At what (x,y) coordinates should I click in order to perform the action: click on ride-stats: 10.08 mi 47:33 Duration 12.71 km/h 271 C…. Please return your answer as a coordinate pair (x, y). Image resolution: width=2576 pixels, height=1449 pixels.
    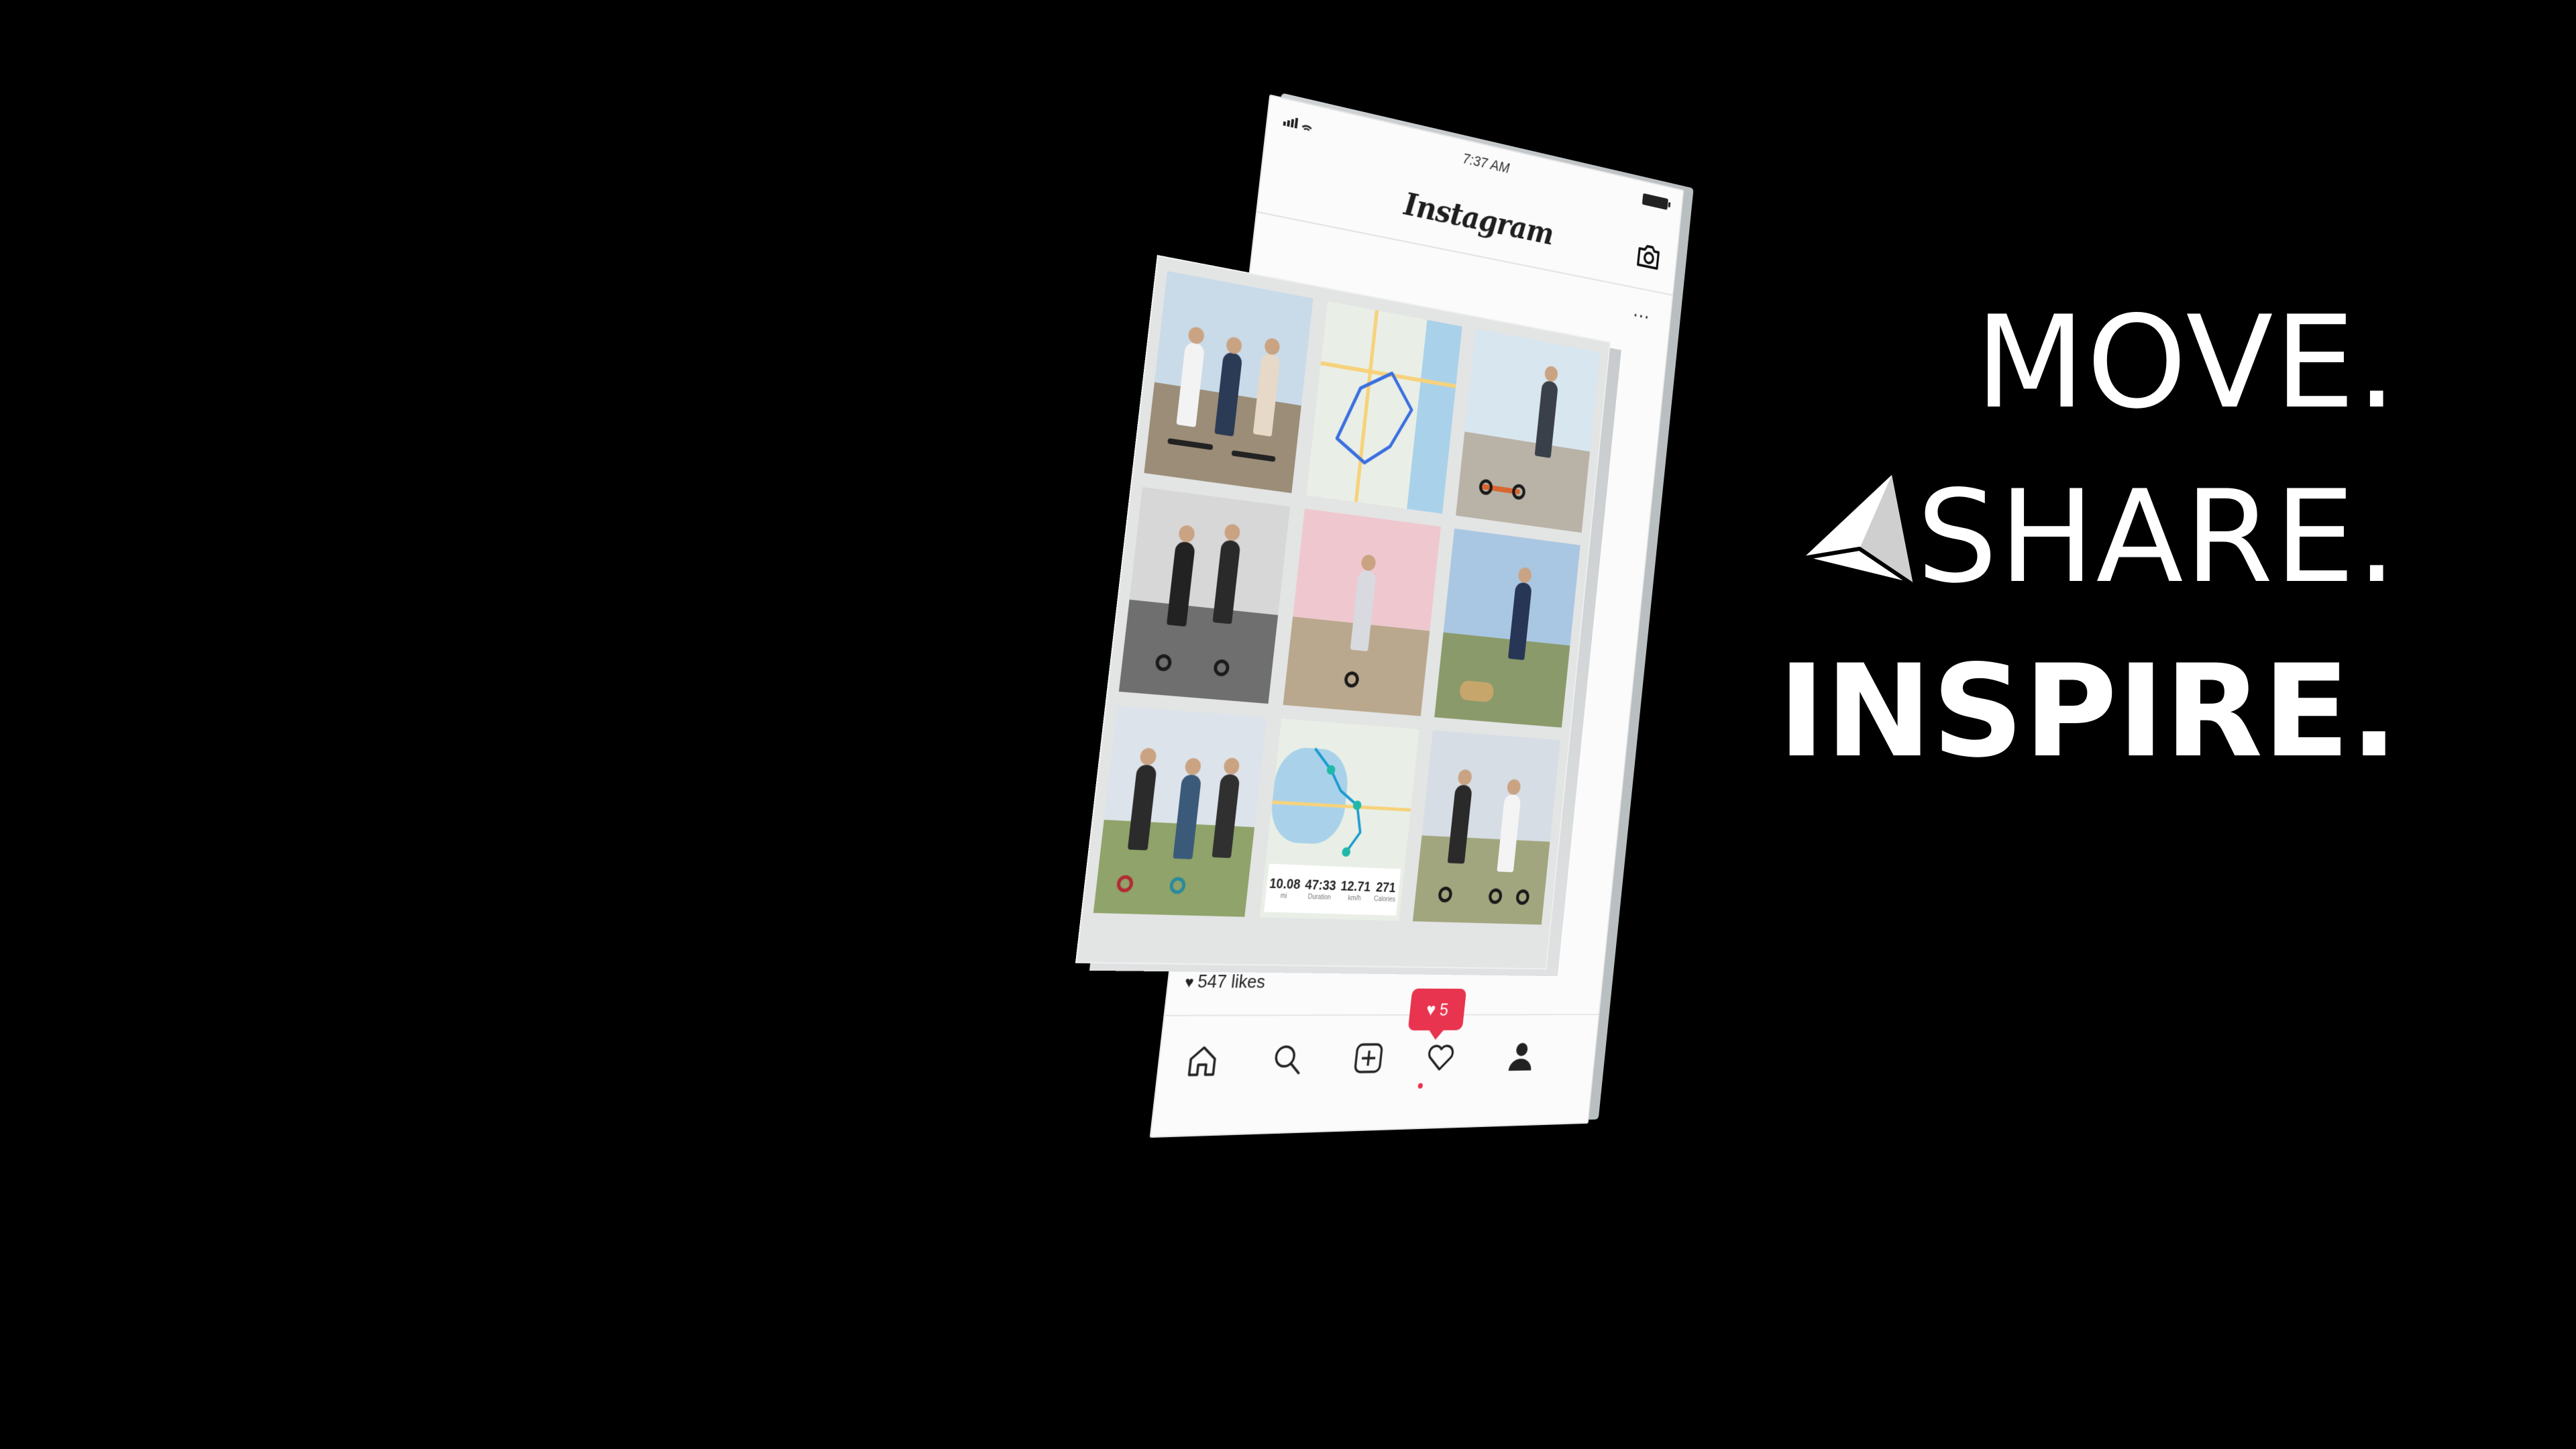
    Looking at the image, I should click on (1332, 889).